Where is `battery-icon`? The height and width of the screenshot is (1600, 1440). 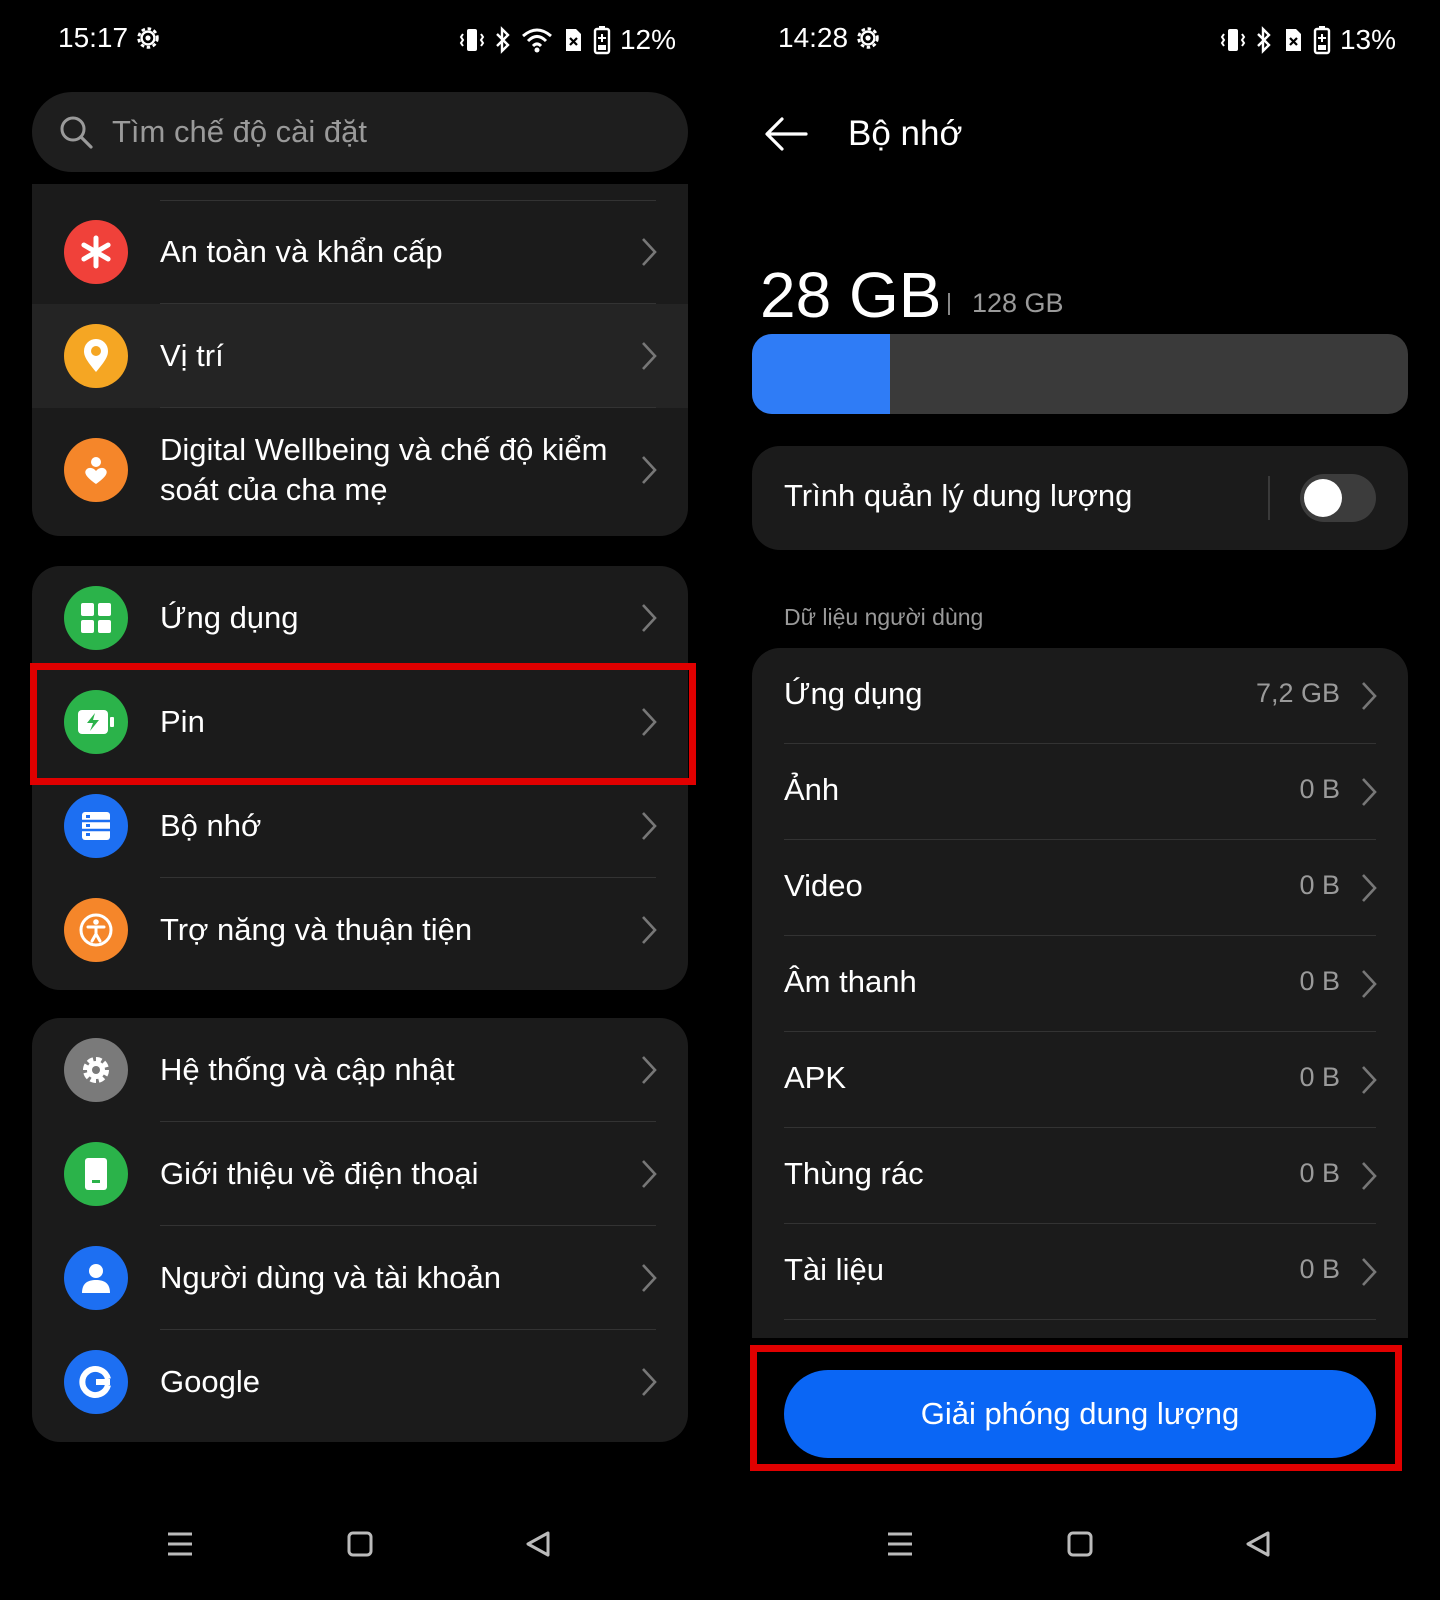
battery-icon is located at coordinates (1322, 40).